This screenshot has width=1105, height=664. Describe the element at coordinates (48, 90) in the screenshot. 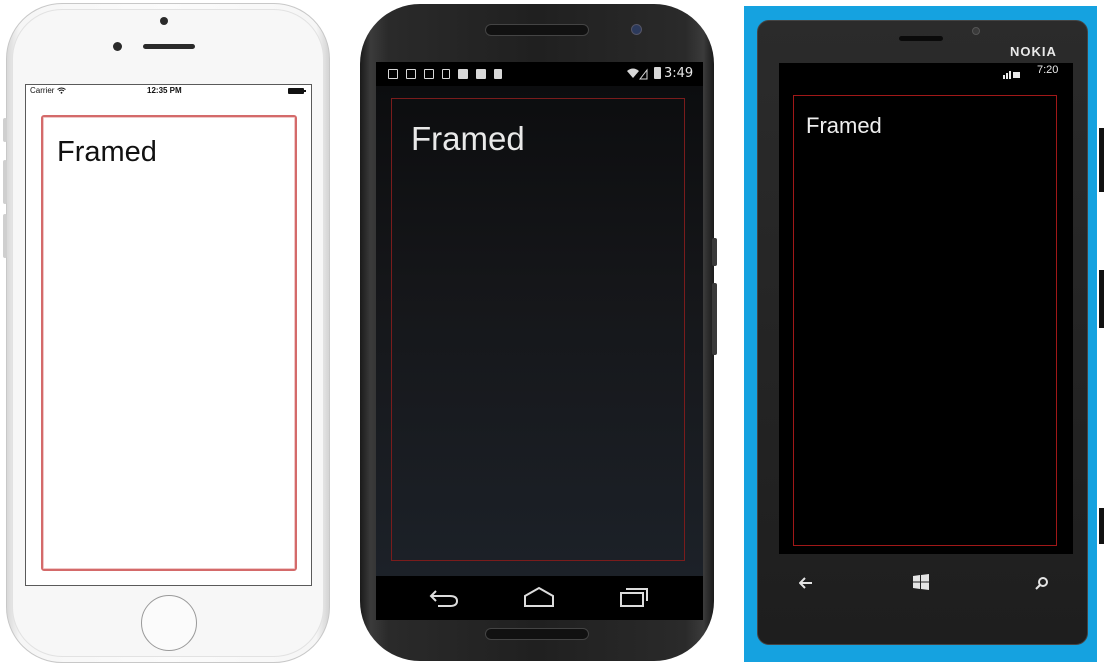

I see `carrier-label: Carrier` at that location.